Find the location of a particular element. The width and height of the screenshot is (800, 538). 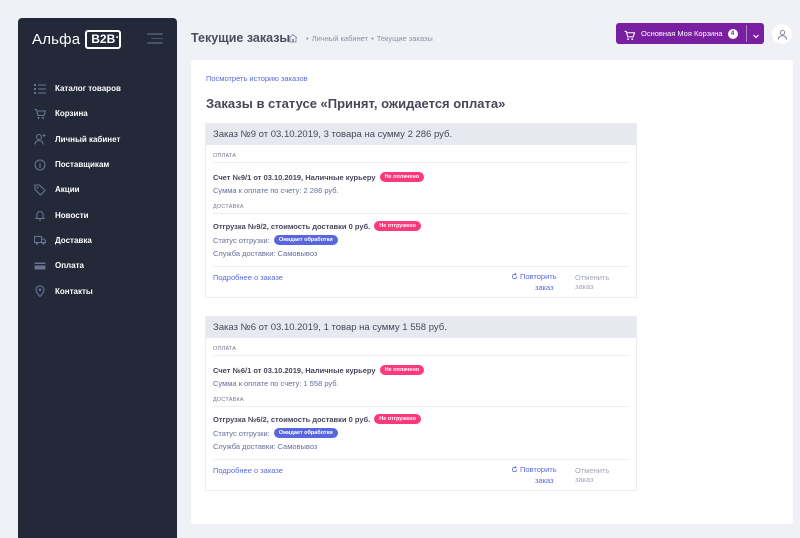

sidebar-item-label: Личный кабинет is located at coordinates (88, 139).